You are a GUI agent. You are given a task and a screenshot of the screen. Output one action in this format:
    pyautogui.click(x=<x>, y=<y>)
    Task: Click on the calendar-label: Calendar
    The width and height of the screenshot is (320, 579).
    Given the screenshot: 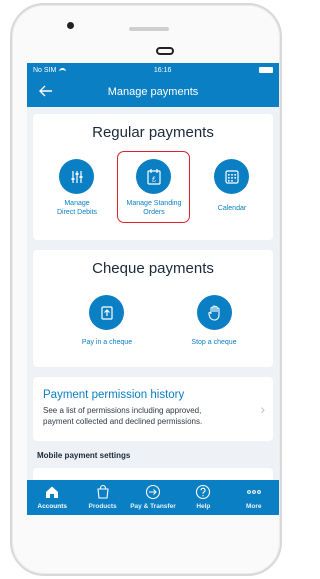 What is the action you would take?
    pyautogui.click(x=232, y=208)
    